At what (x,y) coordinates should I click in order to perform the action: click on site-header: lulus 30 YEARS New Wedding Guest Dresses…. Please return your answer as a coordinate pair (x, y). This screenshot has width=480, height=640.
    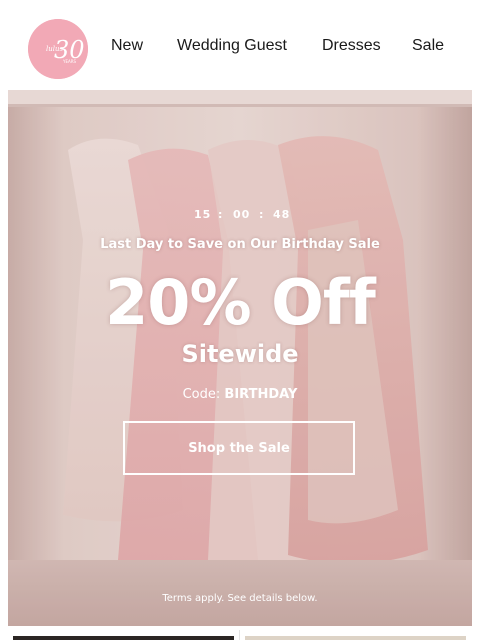
    Looking at the image, I should click on (240, 45).